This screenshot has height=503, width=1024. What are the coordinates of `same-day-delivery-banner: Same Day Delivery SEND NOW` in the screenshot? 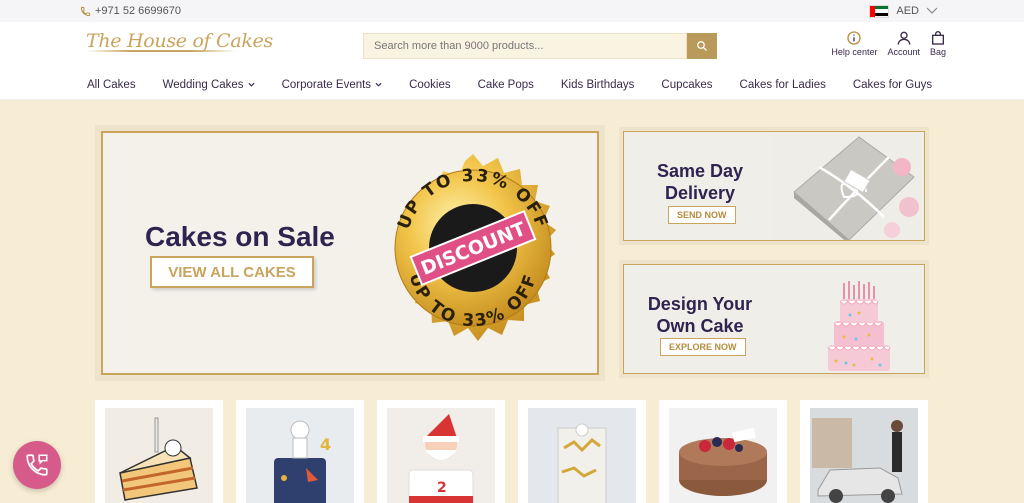 It's located at (774, 186).